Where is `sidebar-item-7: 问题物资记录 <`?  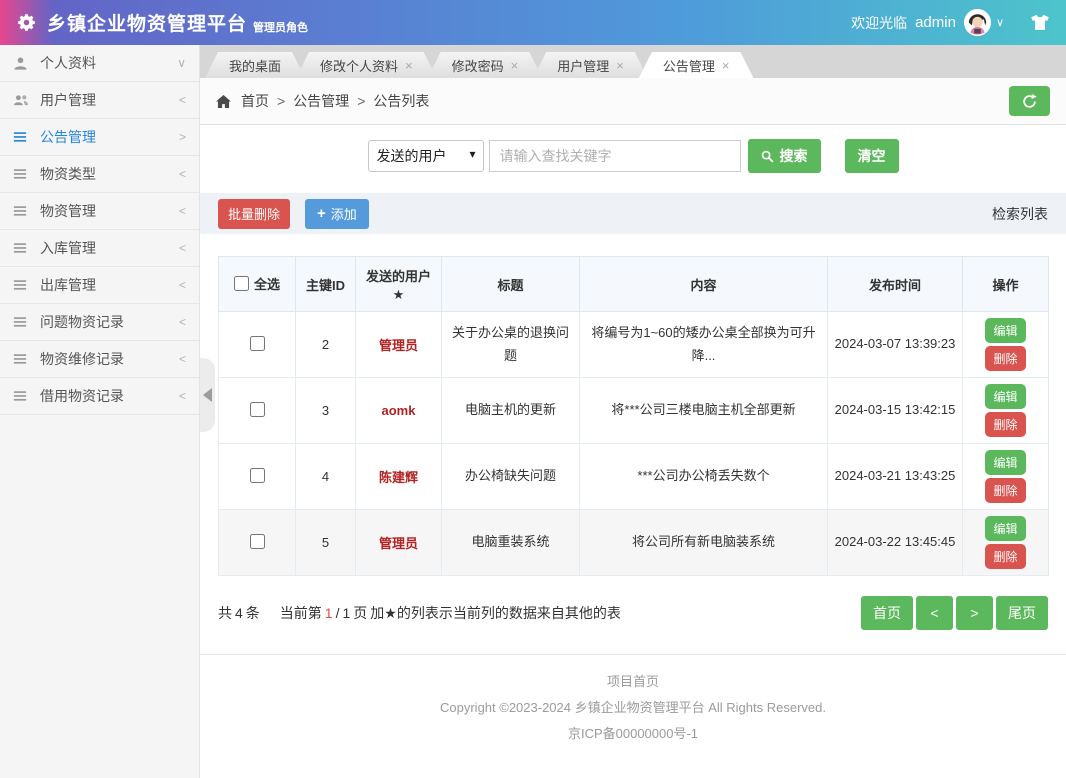 sidebar-item-7: 问题物资记录 < is located at coordinates (99, 322).